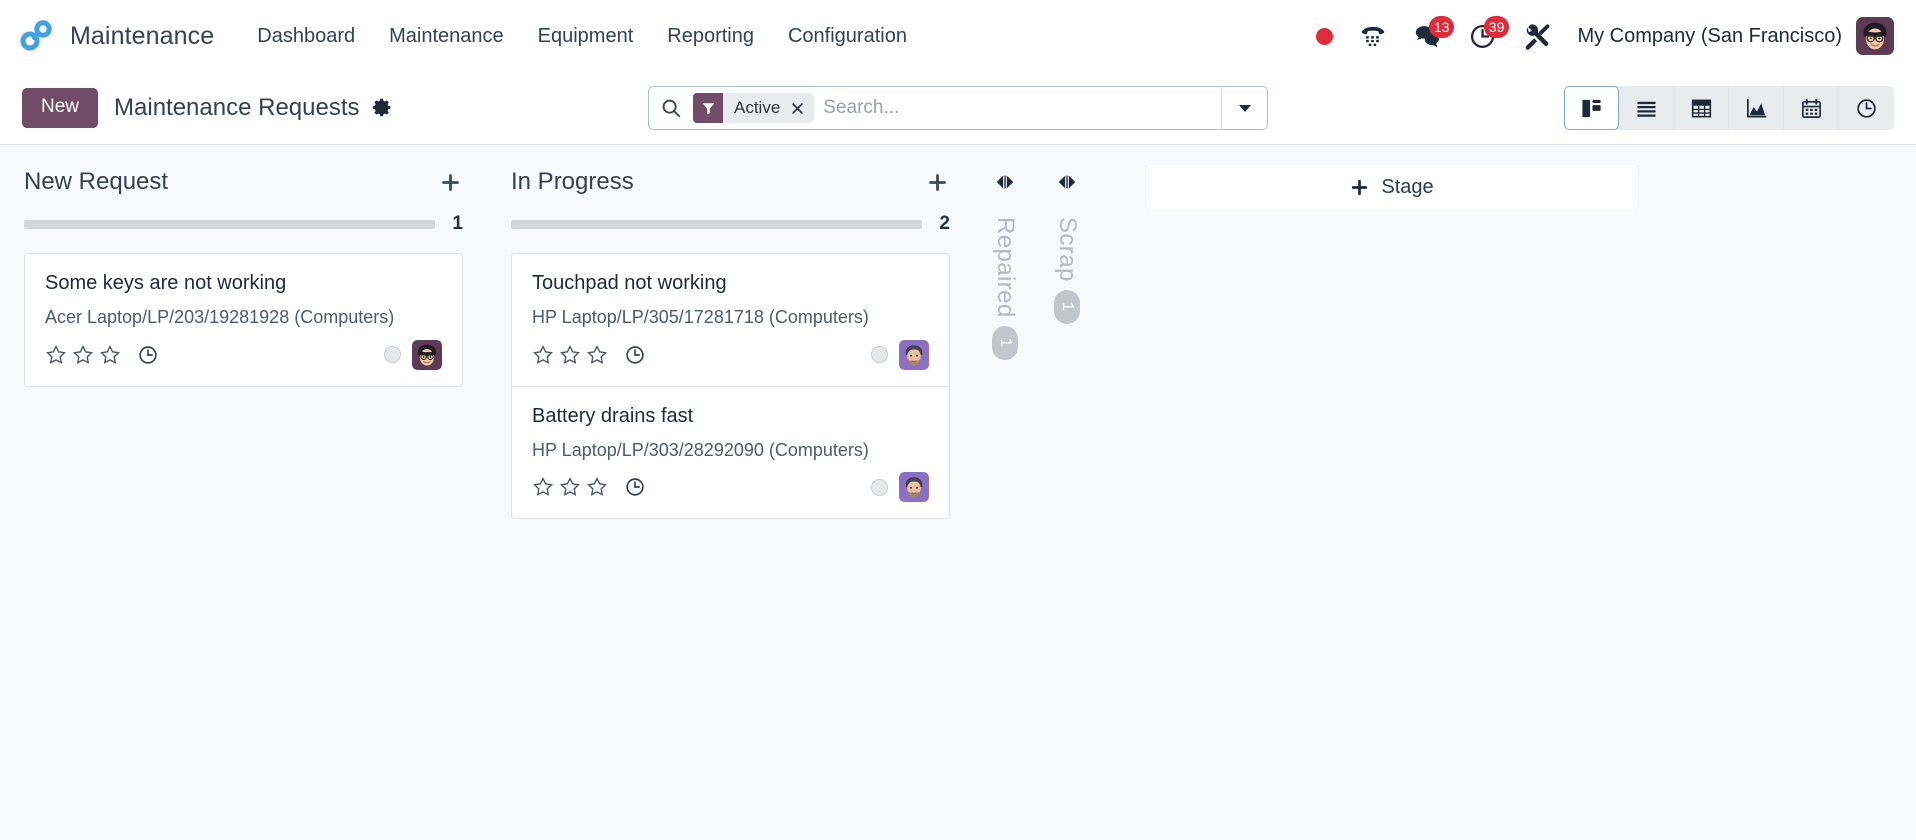 The image size is (1916, 840). What do you see at coordinates (1875, 36) in the screenshot?
I see `user-avatar-icon` at bounding box center [1875, 36].